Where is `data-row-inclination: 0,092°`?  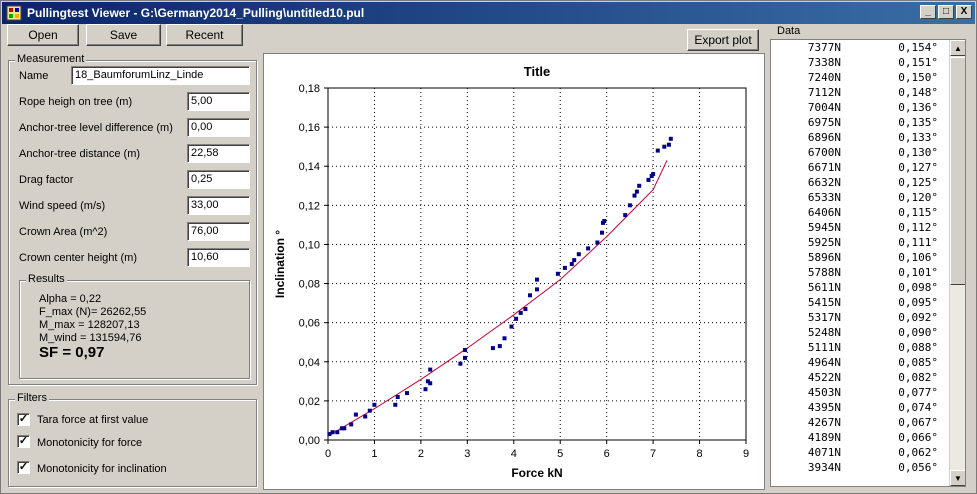 data-row-inclination: 0,092° is located at coordinates (918, 317).